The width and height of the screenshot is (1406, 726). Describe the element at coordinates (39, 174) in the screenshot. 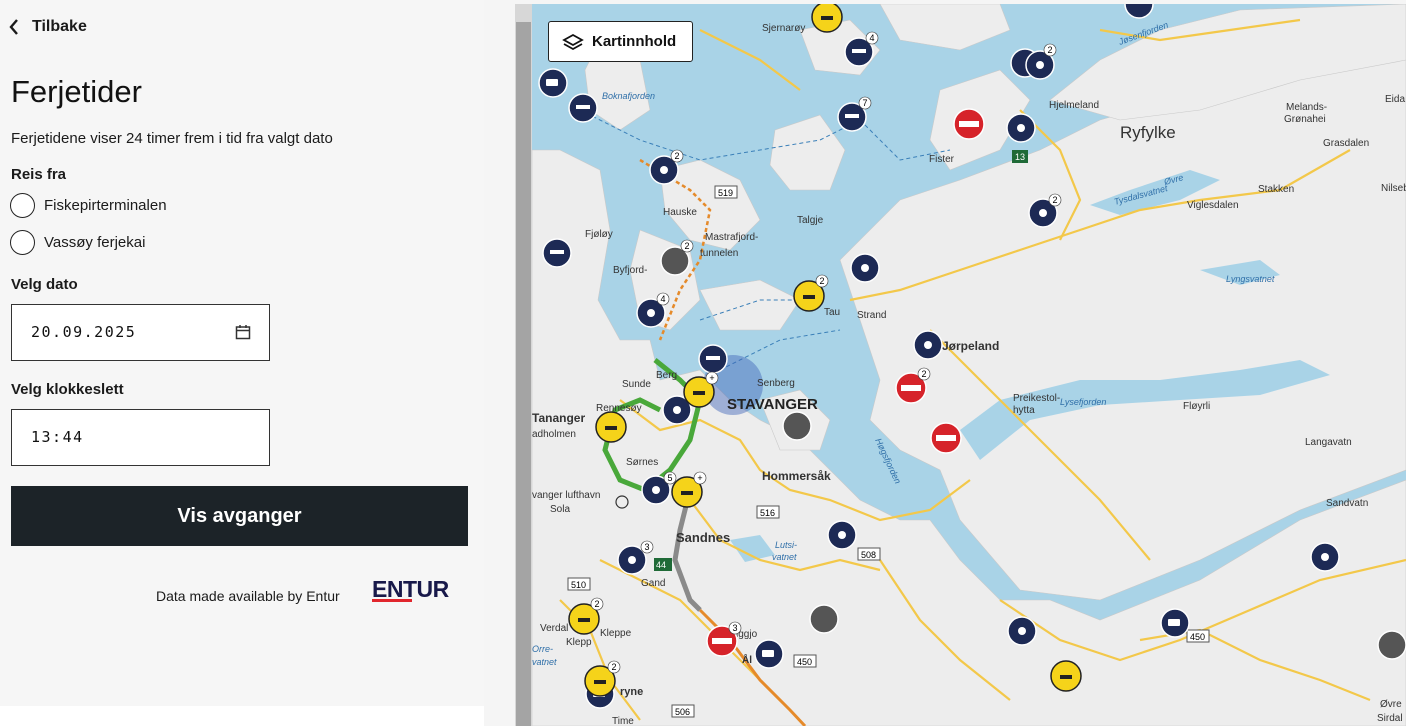

I see `from-label: Reis fra` at that location.